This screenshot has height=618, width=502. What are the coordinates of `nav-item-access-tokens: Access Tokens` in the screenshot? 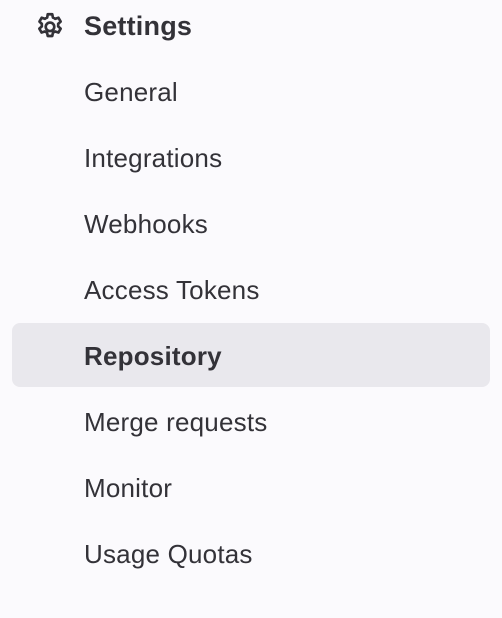 It's located at (251, 290).